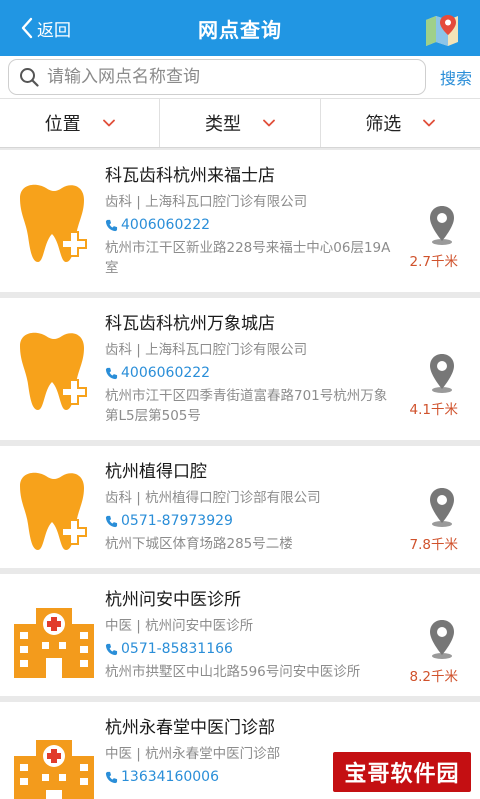 Image resolution: width=480 pixels, height=799 pixels. Describe the element at coordinates (246, 406) in the screenshot. I see `clinic-address: 杭州市江干区四季青街道富春路701号杭州万象第L5层第505号` at that location.